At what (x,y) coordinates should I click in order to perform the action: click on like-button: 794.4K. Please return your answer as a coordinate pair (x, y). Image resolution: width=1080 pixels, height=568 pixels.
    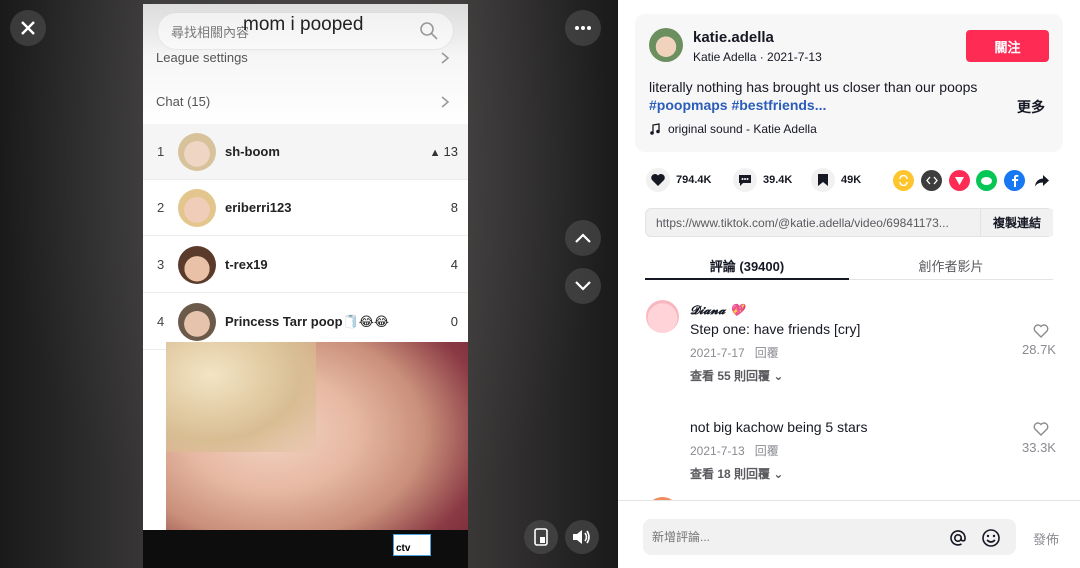
    Looking at the image, I should click on (678, 180).